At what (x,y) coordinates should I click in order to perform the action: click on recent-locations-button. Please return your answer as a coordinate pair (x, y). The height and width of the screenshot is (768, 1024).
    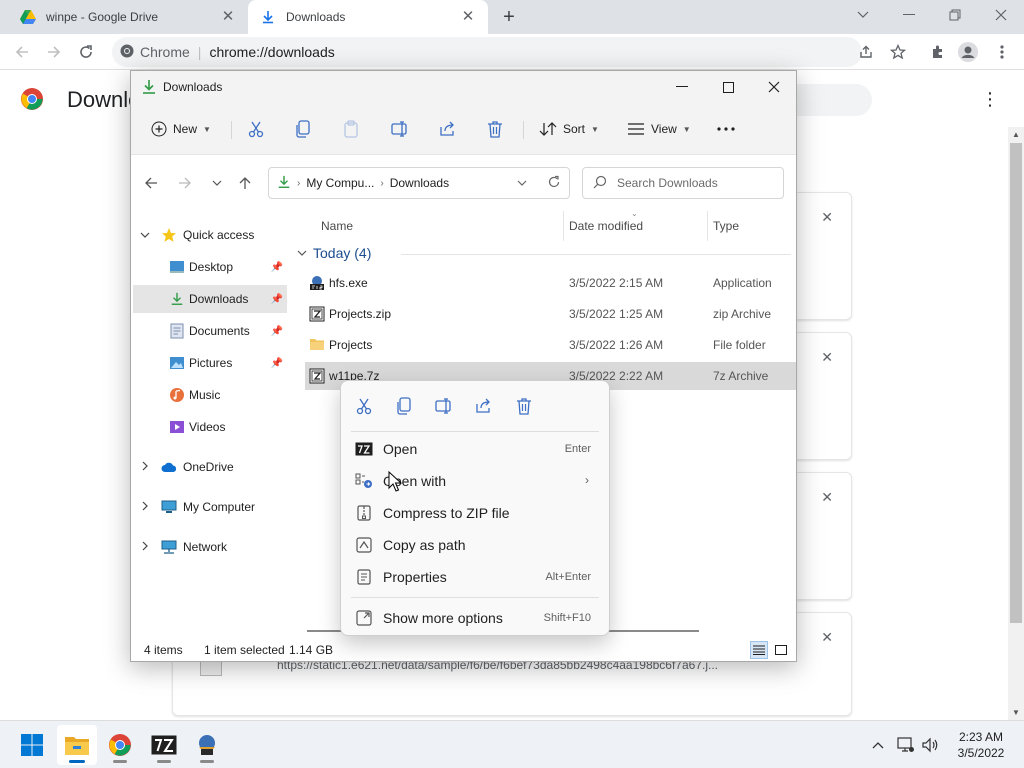
    Looking at the image, I should click on (217, 183).